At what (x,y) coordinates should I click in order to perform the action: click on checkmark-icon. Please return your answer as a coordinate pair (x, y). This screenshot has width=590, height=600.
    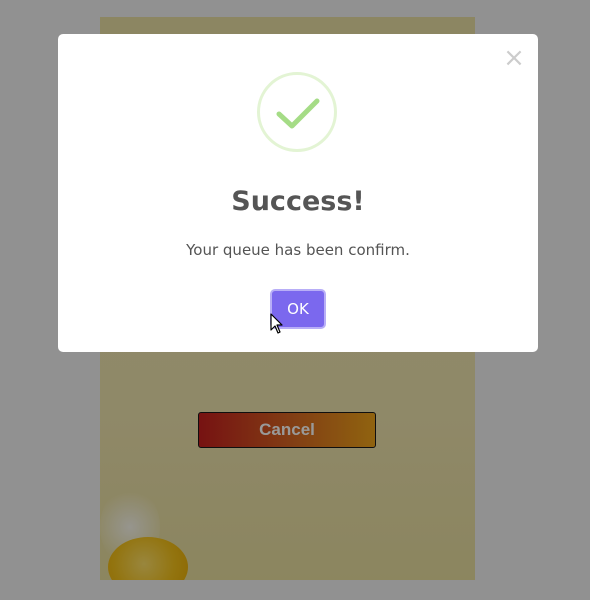
    Looking at the image, I should click on (297, 112).